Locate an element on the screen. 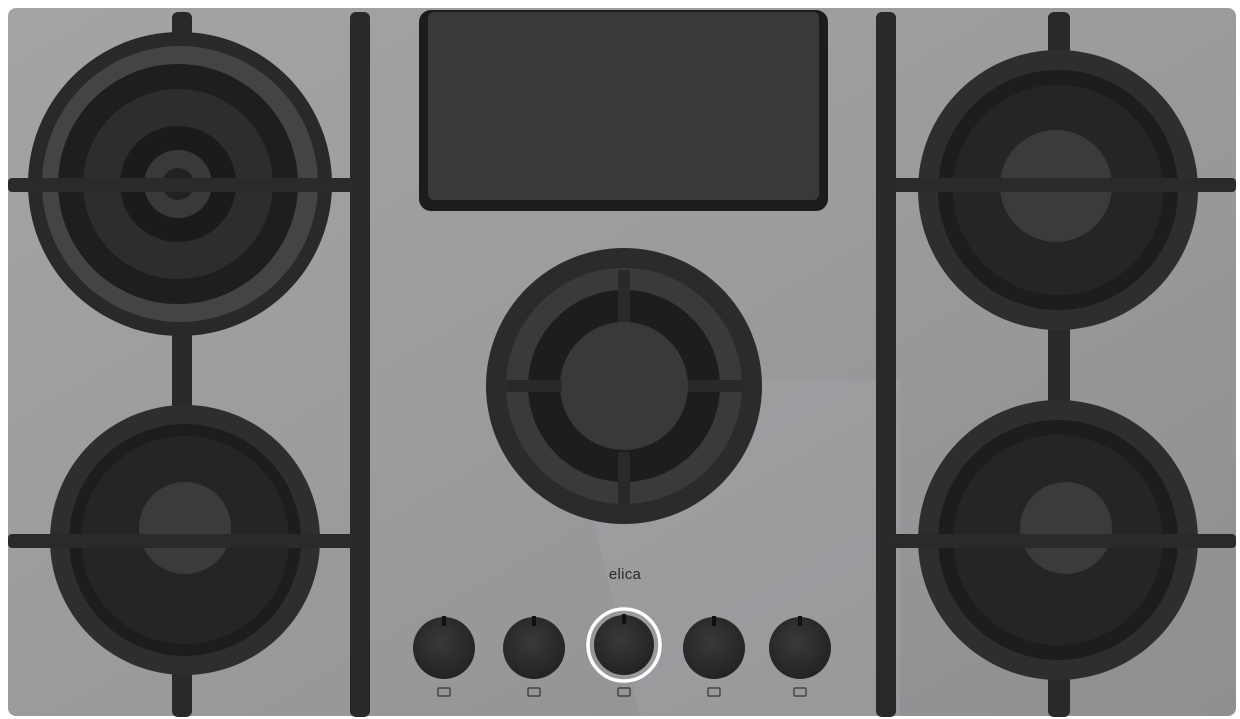 Image resolution: width=1240 pixels, height=719 pixels. left-grate-bar-bottom is located at coordinates (183, 541).